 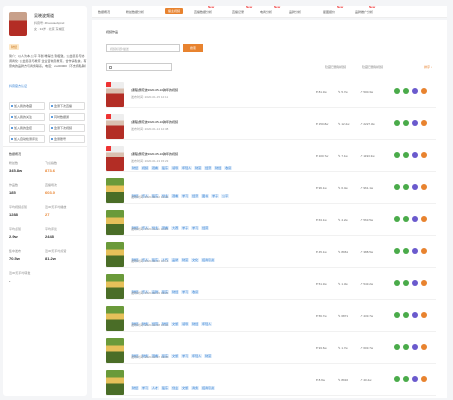 I want to click on video-tag: 经济, so click(x=208, y=168).